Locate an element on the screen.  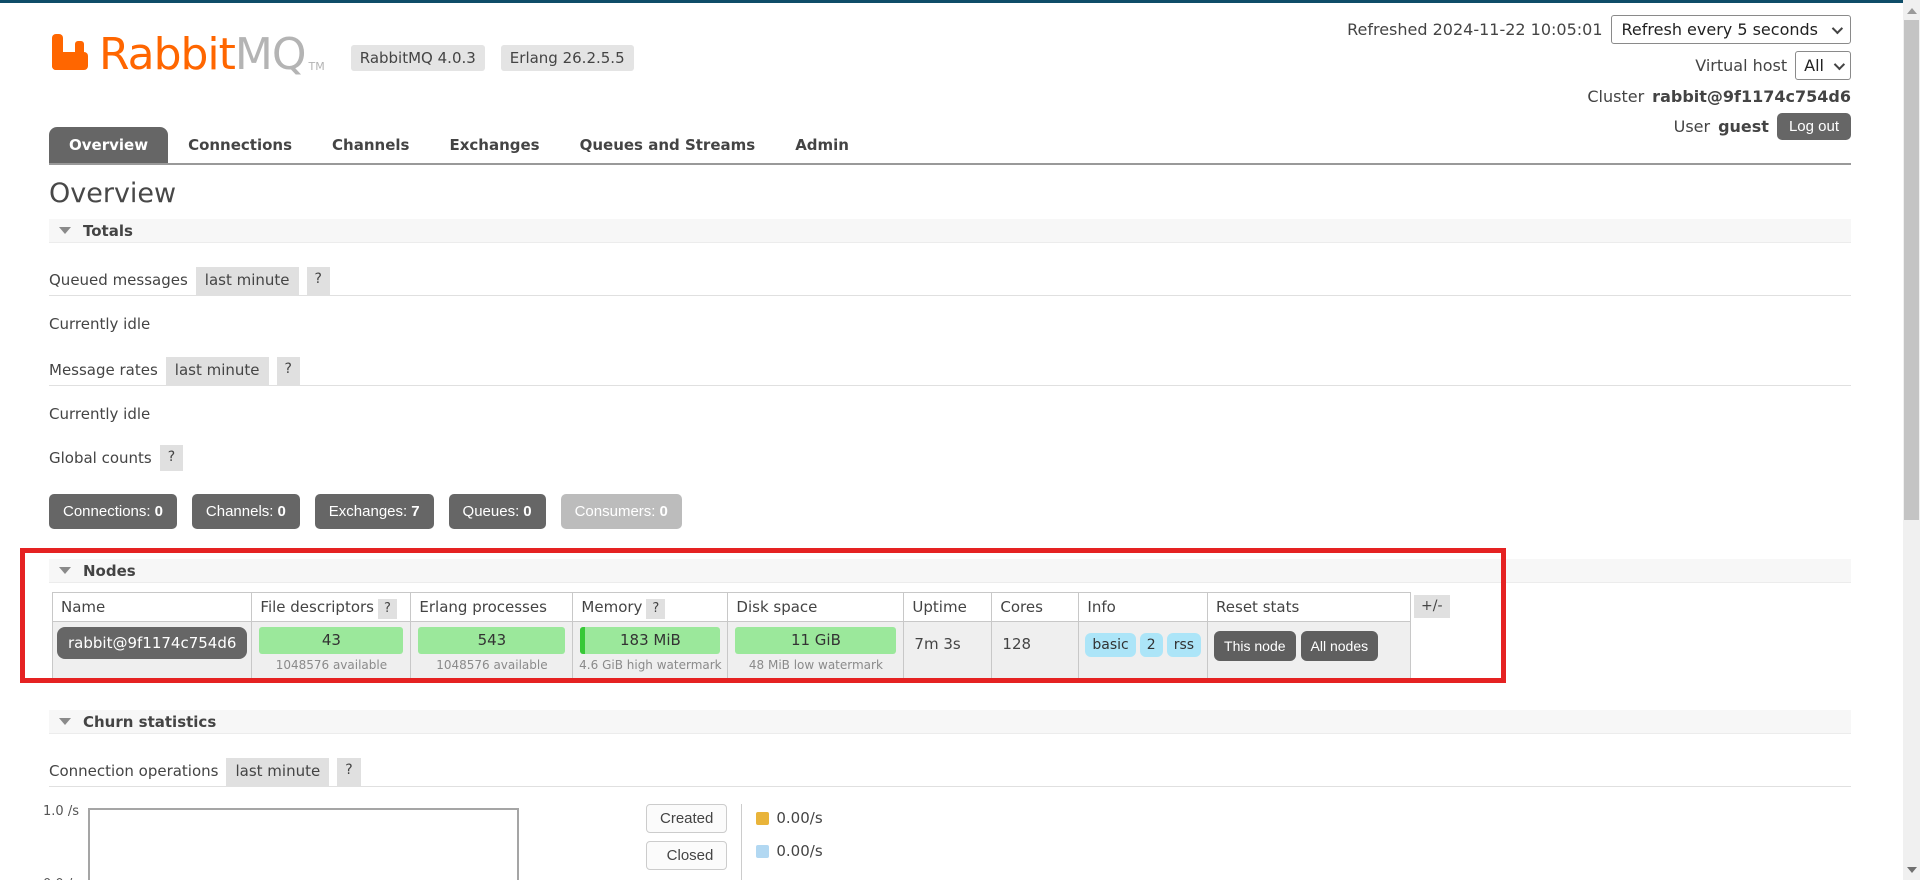
closed-rate-value: 0.00/s is located at coordinates (799, 851).